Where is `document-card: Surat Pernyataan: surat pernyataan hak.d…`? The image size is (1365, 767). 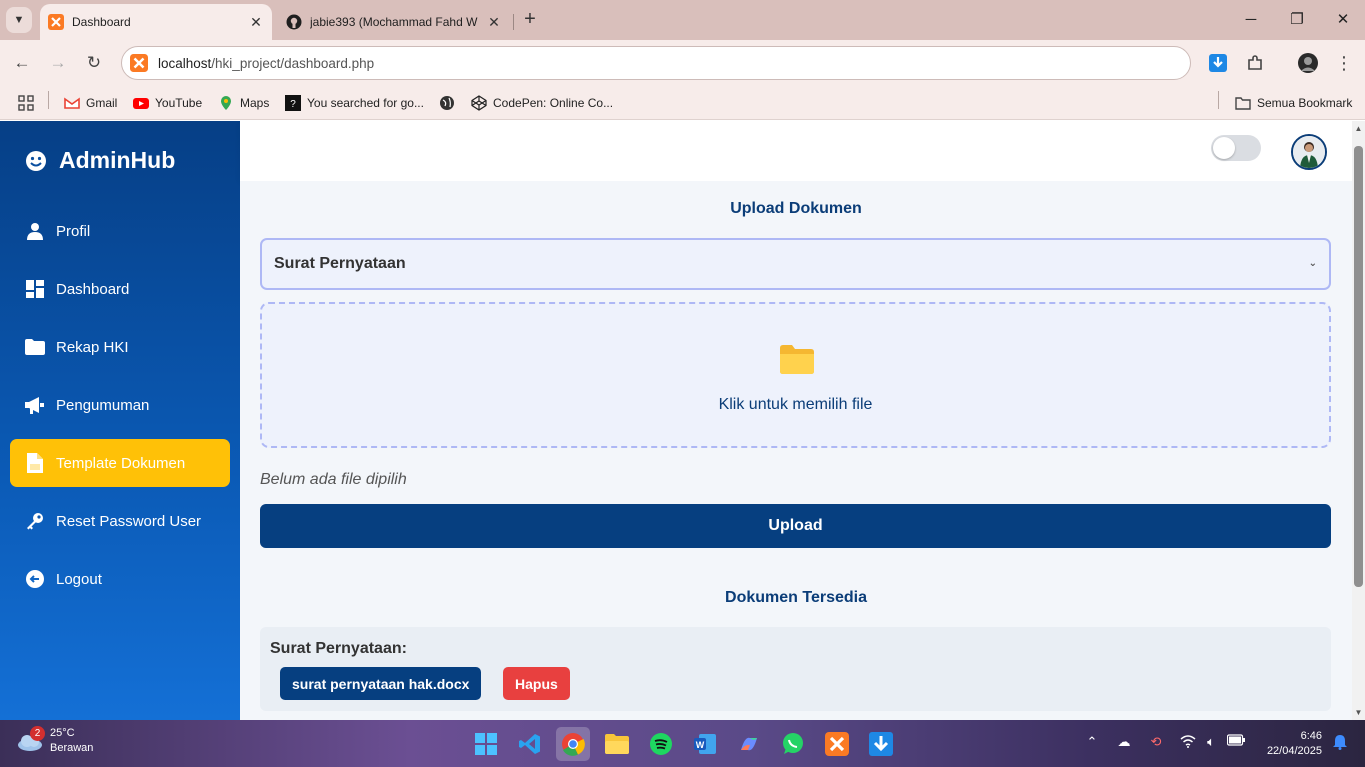
document-card: Surat Pernyataan: surat pernyataan hak.d… is located at coordinates (795, 669).